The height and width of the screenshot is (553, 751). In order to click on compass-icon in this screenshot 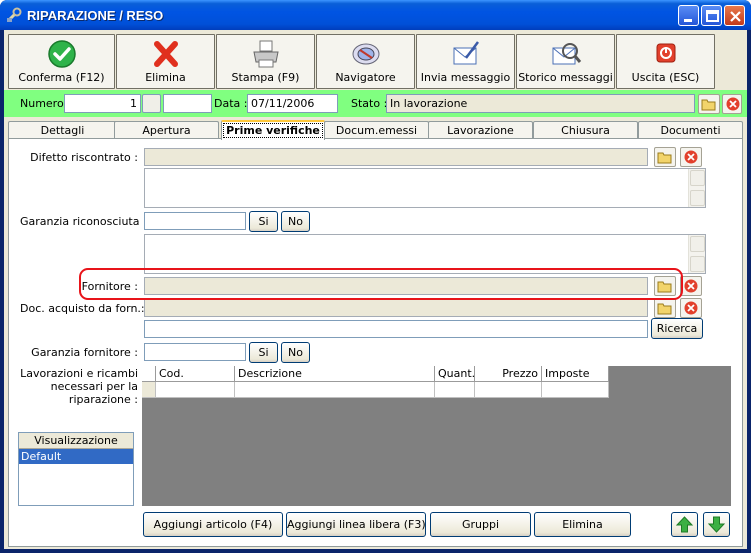, I will do `click(365, 54)`.